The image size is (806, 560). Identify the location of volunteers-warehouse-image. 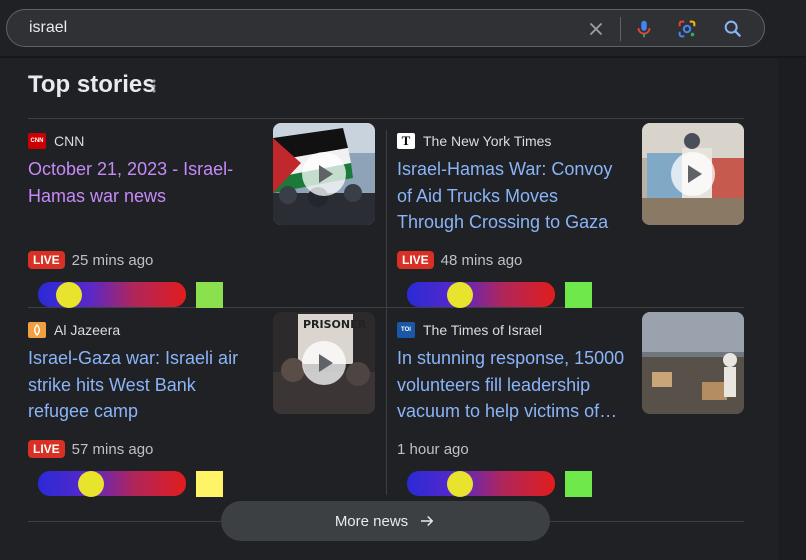
(693, 363).